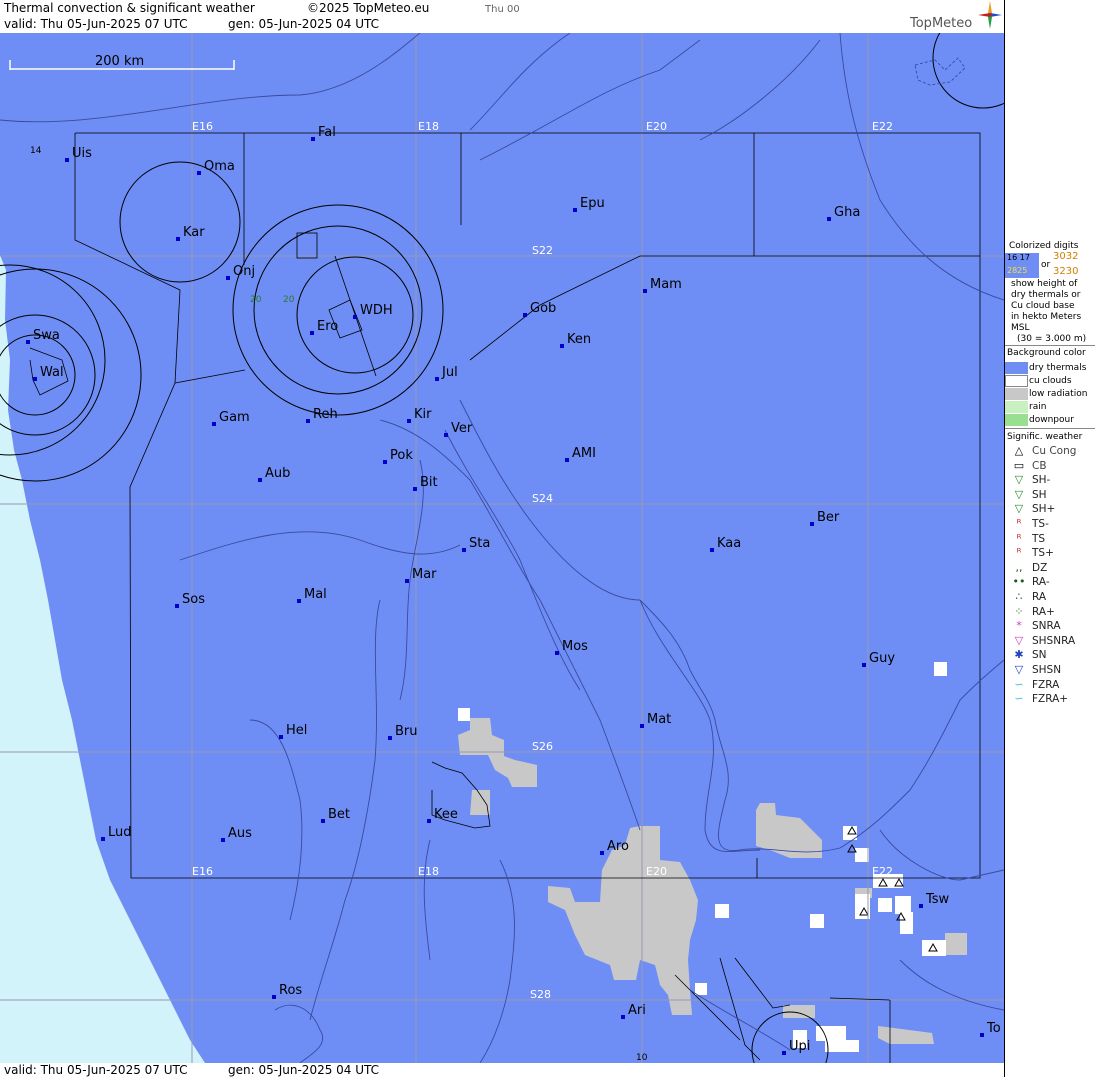 This screenshot has height=1077, width=1095. Describe the element at coordinates (1046, 353) in the screenshot. I see `legend-bg-title: Background color` at that location.